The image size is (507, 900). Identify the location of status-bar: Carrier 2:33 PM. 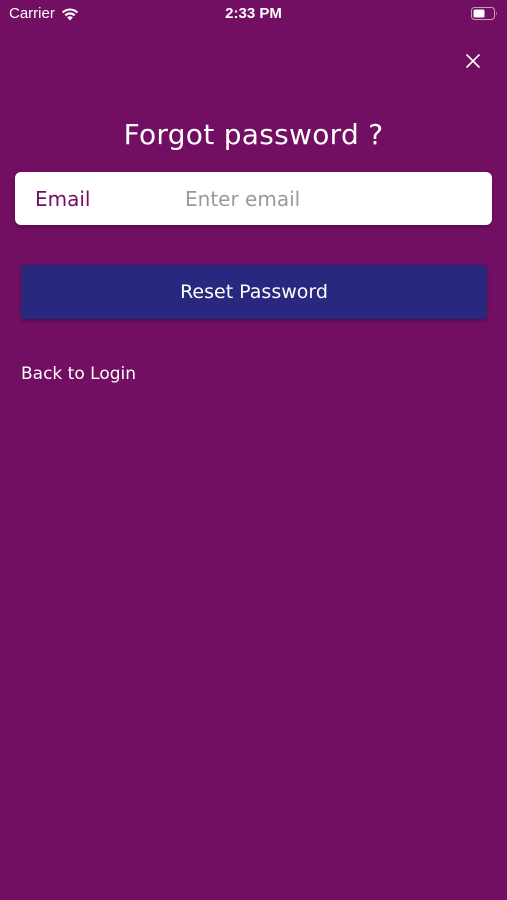
(253, 14).